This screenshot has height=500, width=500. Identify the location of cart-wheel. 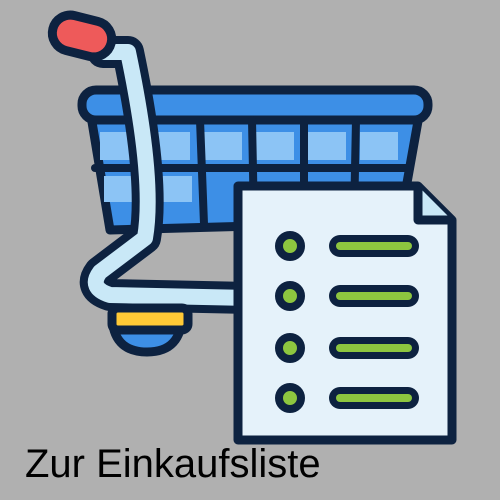
(150, 330).